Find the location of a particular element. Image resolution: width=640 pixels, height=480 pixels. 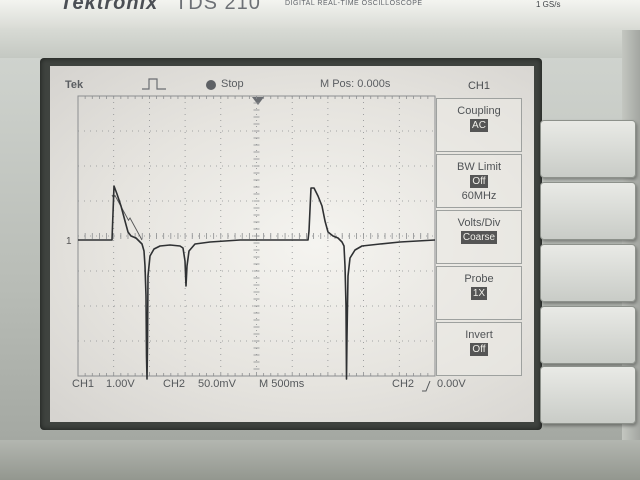

menu-item-probe: Probe 1X is located at coordinates (479, 293).